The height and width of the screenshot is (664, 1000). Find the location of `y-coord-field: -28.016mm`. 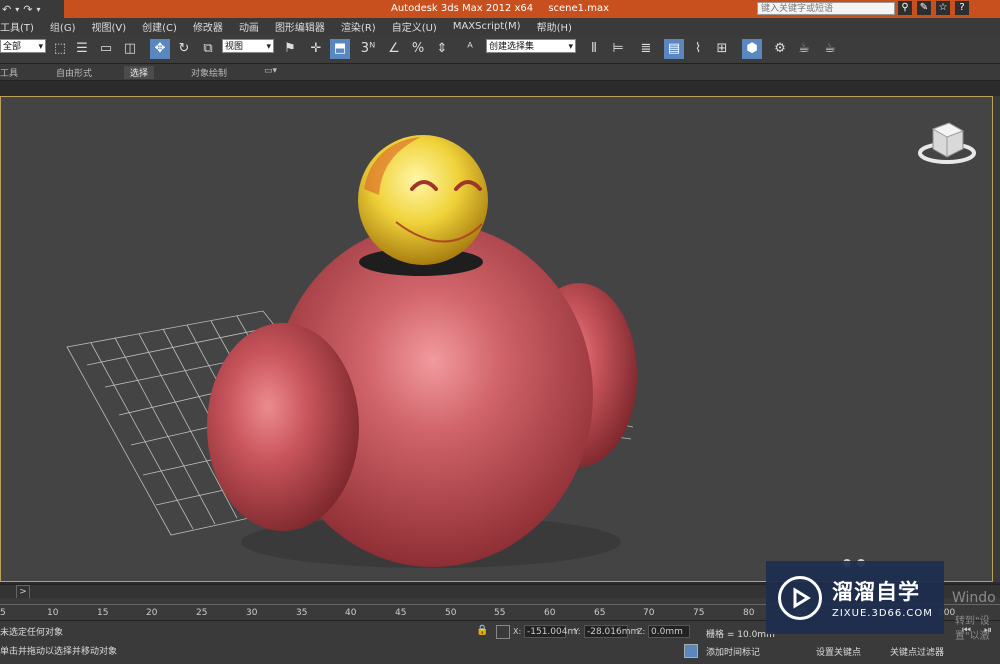

y-coord-field: -28.016mm is located at coordinates (611, 631).